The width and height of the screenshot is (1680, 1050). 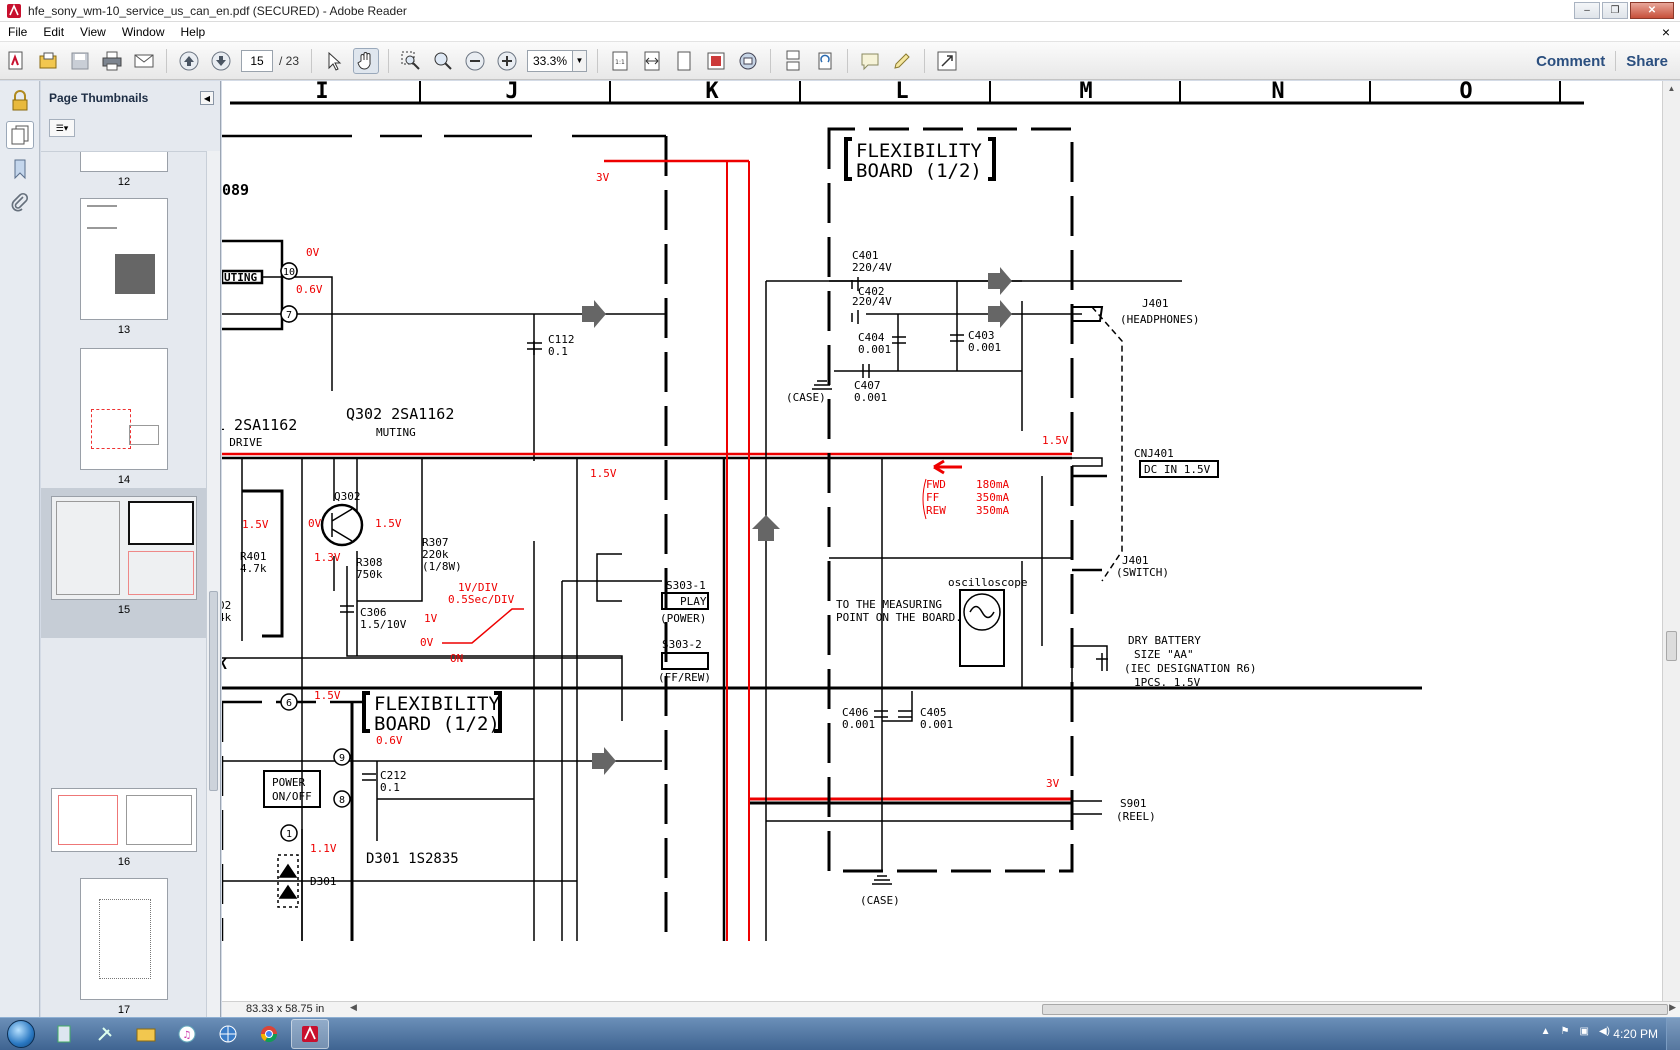 What do you see at coordinates (1584, 1031) in the screenshot?
I see `tray-device-icon: ▣` at bounding box center [1584, 1031].